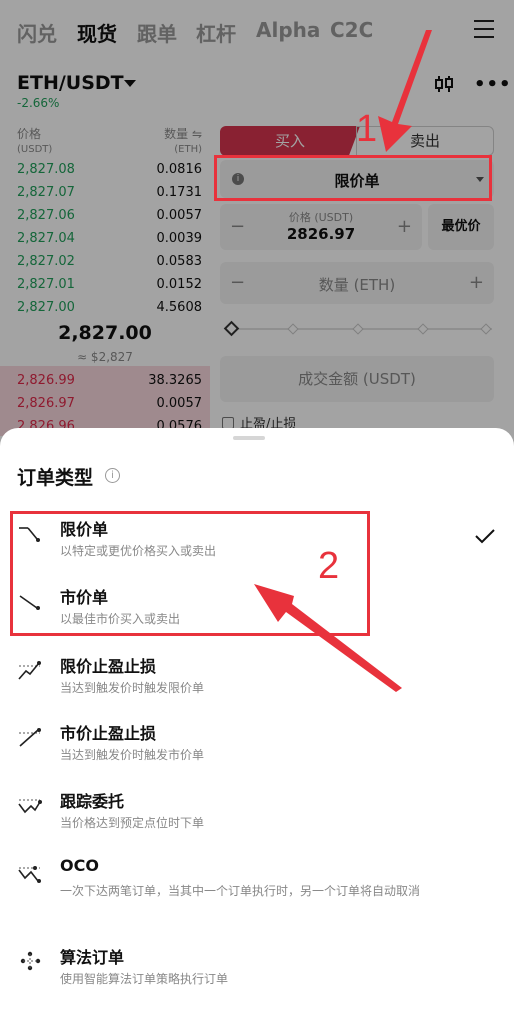 This screenshot has width=514, height=1015. Describe the element at coordinates (367, 129) in the screenshot. I see `annotation-step-1: 1` at that location.